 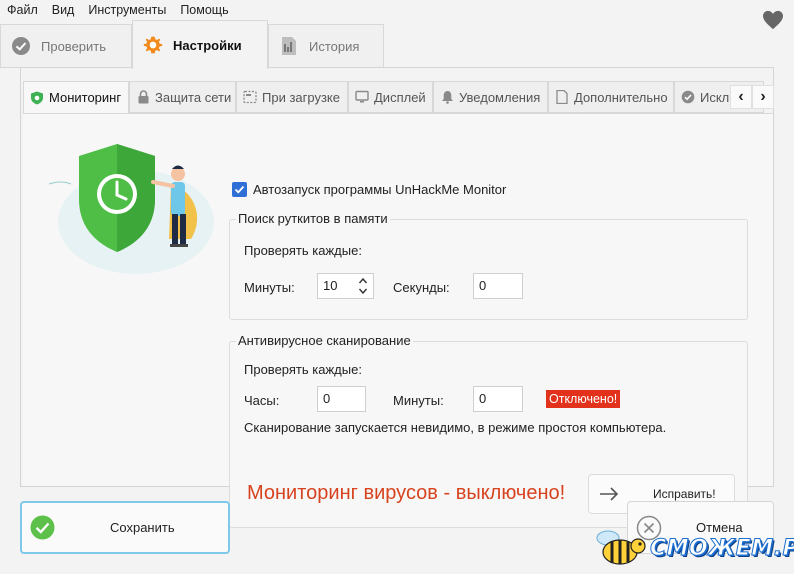 What do you see at coordinates (362, 97) in the screenshot?
I see `monitor-icon` at bounding box center [362, 97].